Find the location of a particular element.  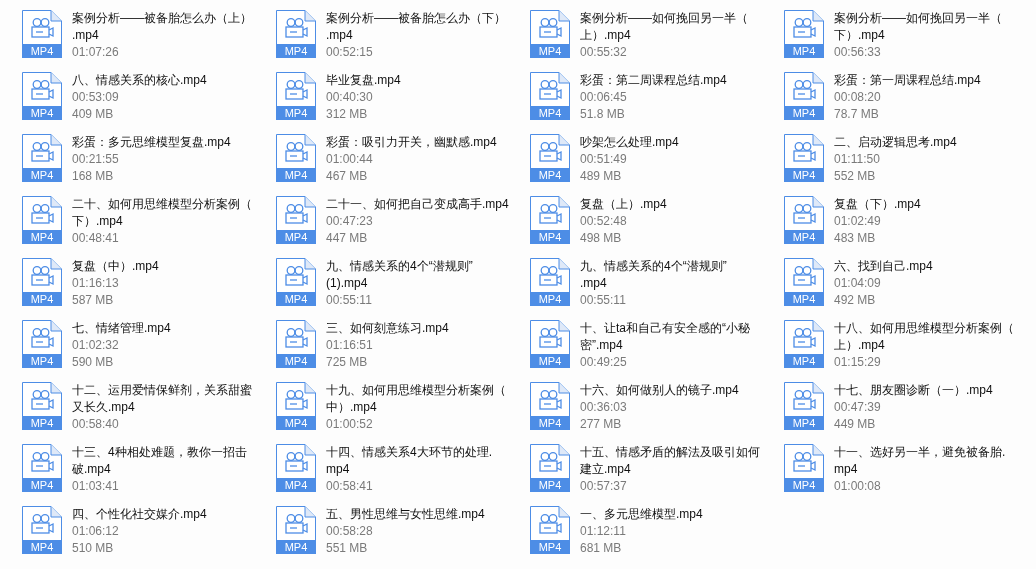

video-duration: 00:51:49 is located at coordinates (604, 159).